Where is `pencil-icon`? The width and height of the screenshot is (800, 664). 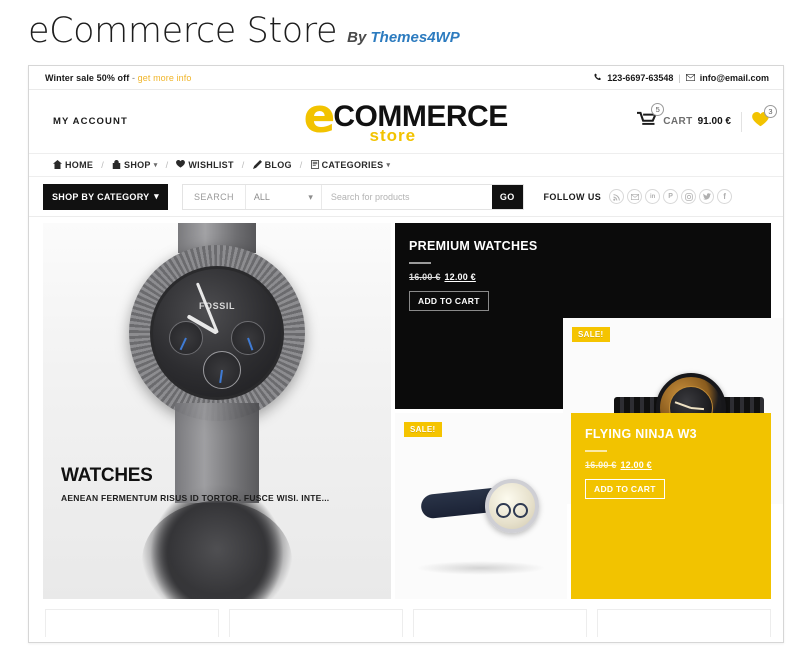
pencil-icon is located at coordinates (257, 165).